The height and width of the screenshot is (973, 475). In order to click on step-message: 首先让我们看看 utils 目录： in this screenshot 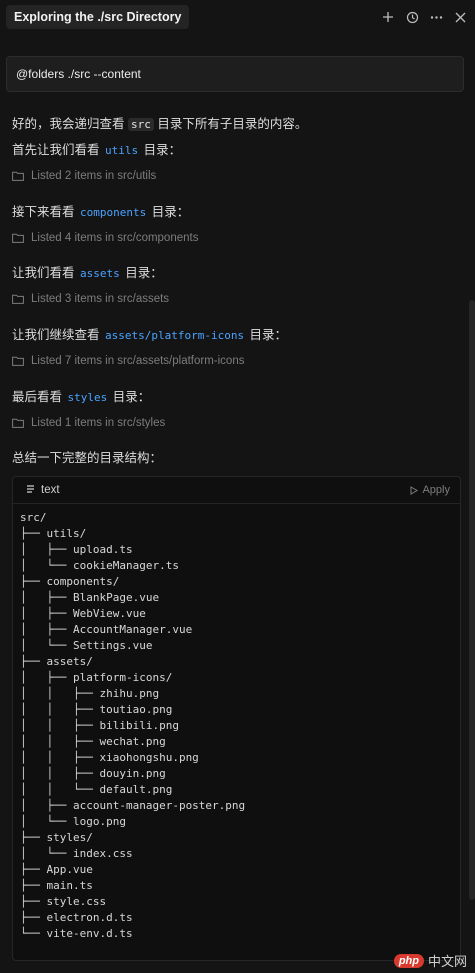, I will do `click(96, 148)`.